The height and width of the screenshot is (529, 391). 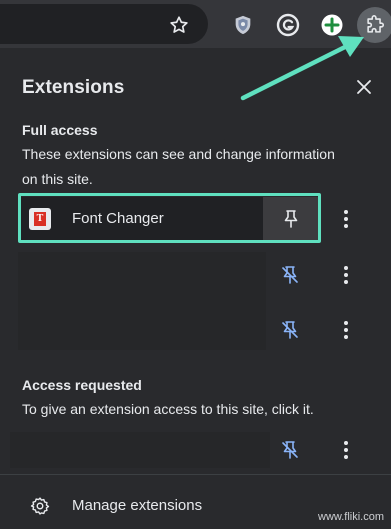 I want to click on close-icon, so click(x=364, y=87).